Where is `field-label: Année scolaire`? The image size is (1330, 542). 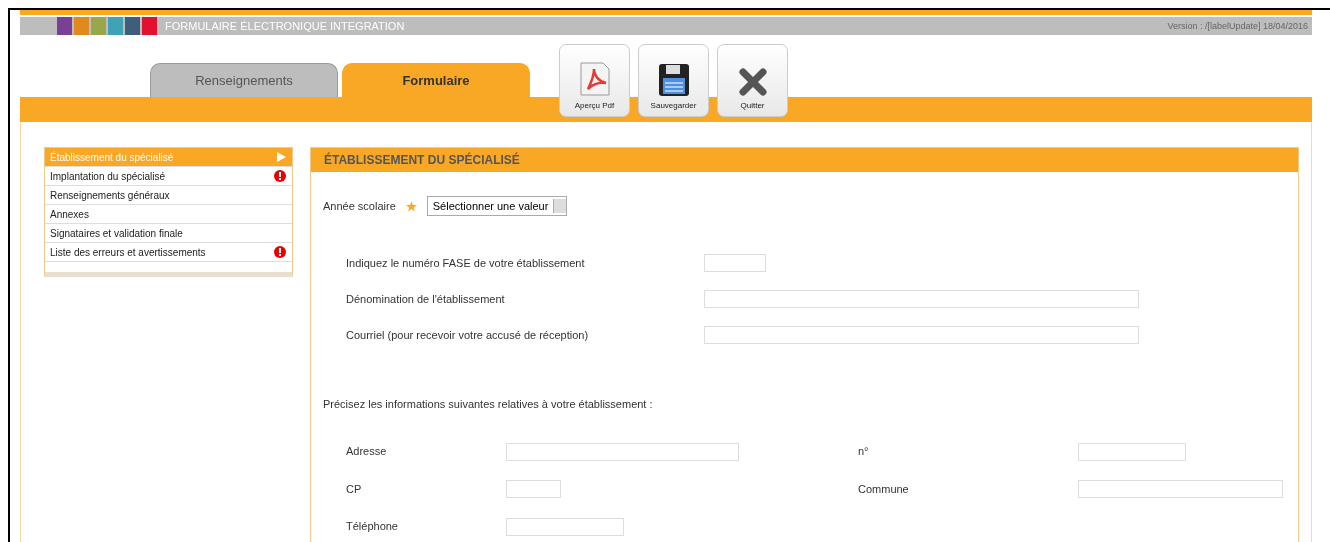
field-label: Année scolaire is located at coordinates (359, 206).